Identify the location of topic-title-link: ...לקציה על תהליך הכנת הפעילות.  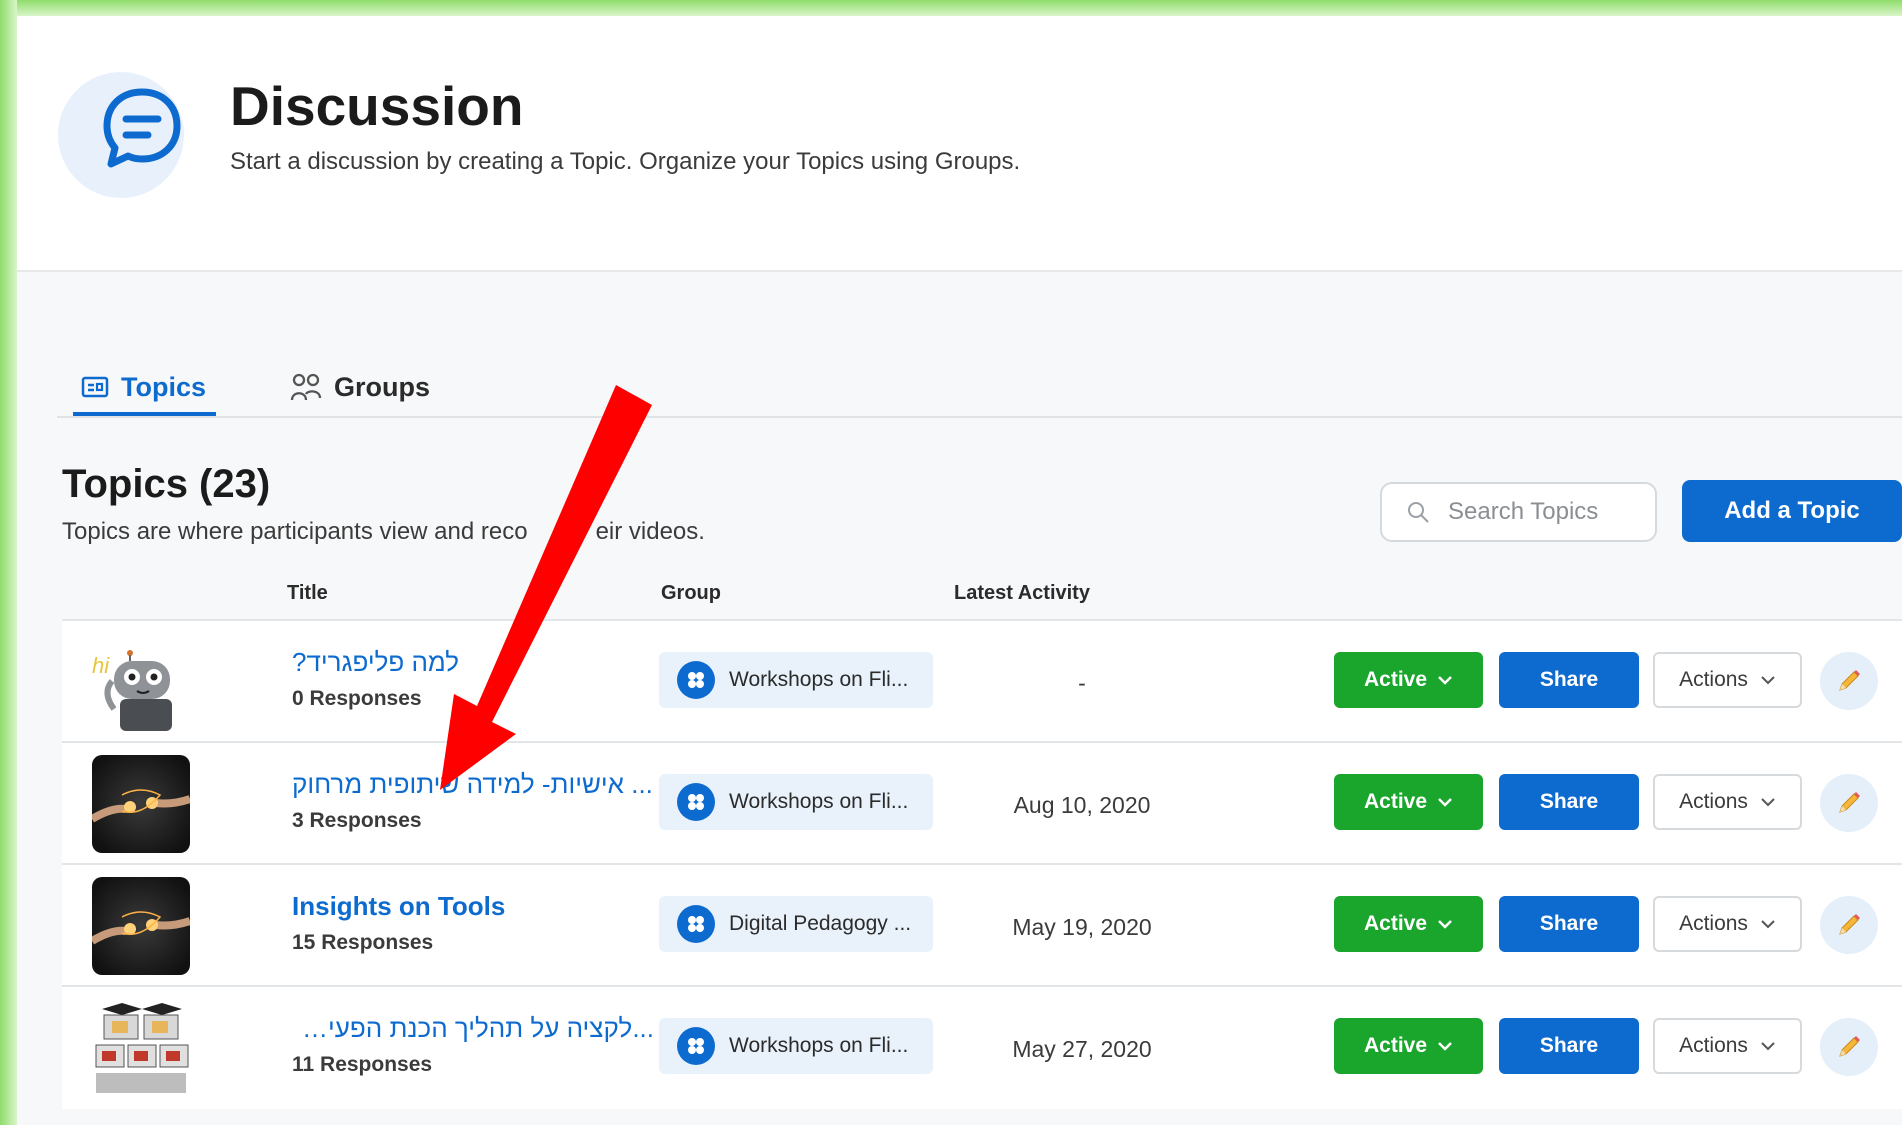
(473, 1028).